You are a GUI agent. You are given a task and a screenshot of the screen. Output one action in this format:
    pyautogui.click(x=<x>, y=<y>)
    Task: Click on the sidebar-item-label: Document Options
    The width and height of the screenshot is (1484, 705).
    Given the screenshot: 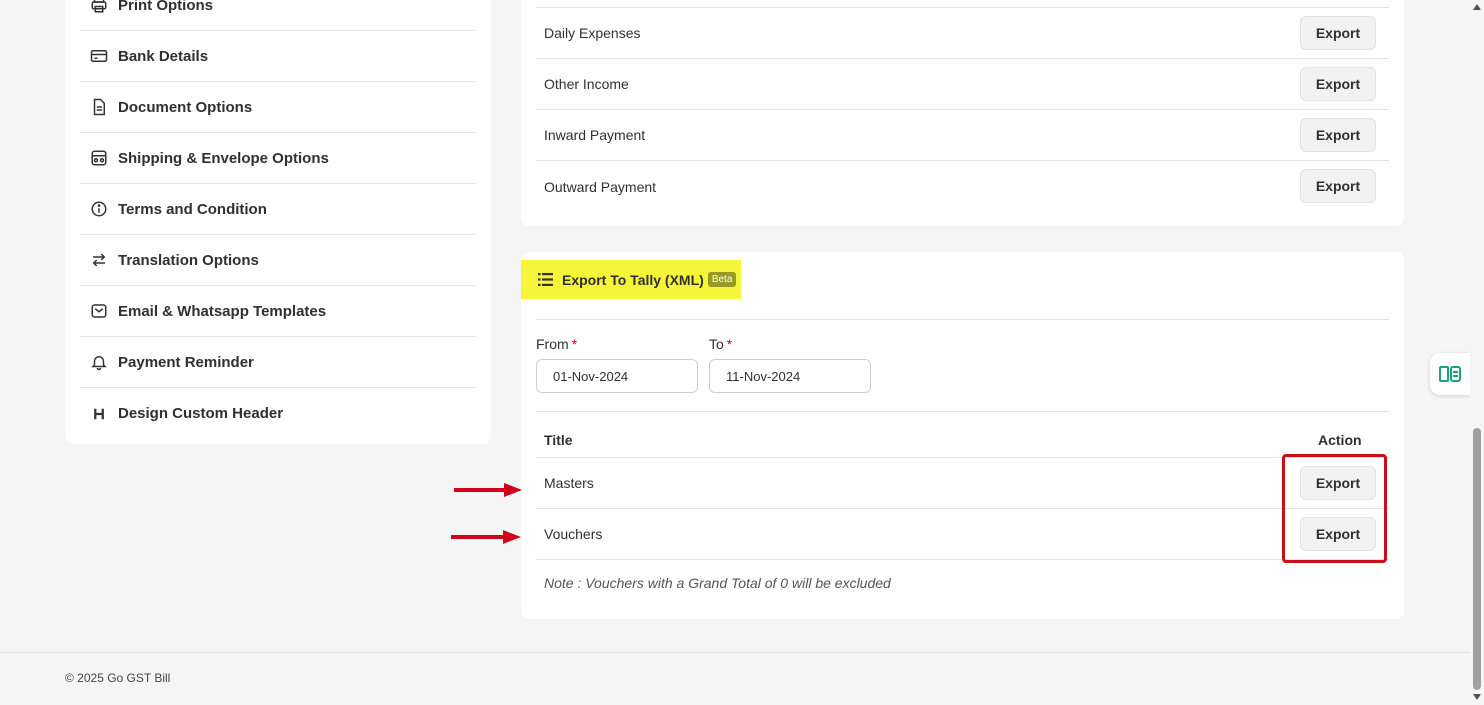 What is the action you would take?
    pyautogui.click(x=185, y=107)
    